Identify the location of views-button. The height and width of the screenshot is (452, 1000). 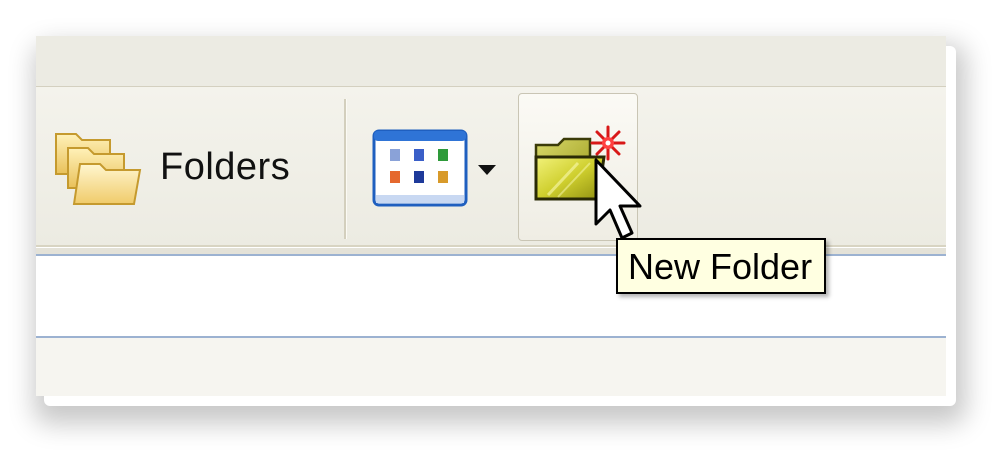
(434, 170).